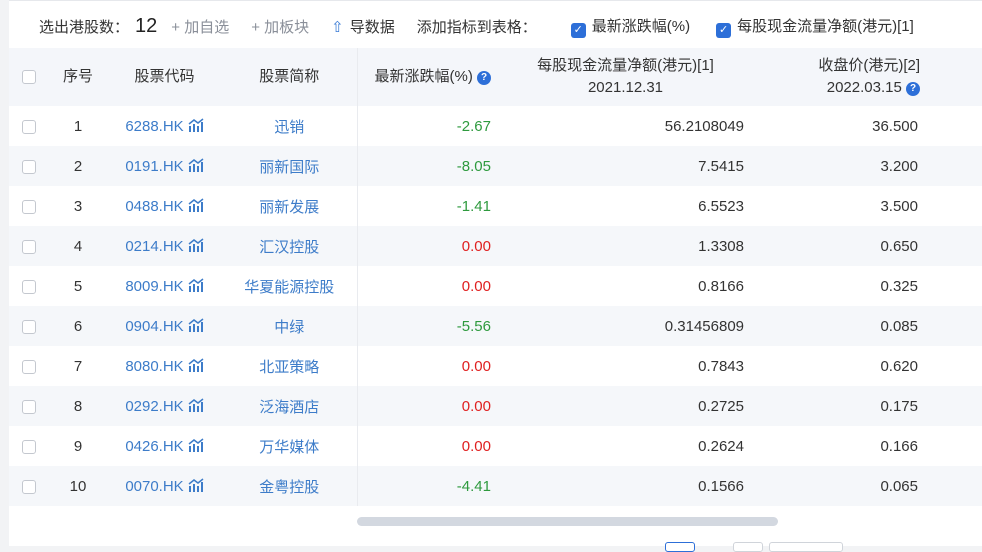  Describe the element at coordinates (625, 87) in the screenshot. I see `header-cashflow-date: 2021.12.31` at that location.